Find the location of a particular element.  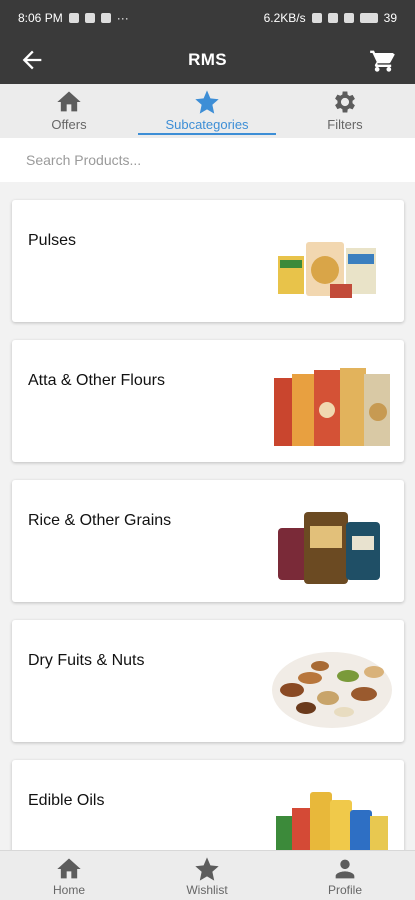

status-bar: 8:06 PM ··· 6.2KB/s 39 is located at coordinates (207, 18).